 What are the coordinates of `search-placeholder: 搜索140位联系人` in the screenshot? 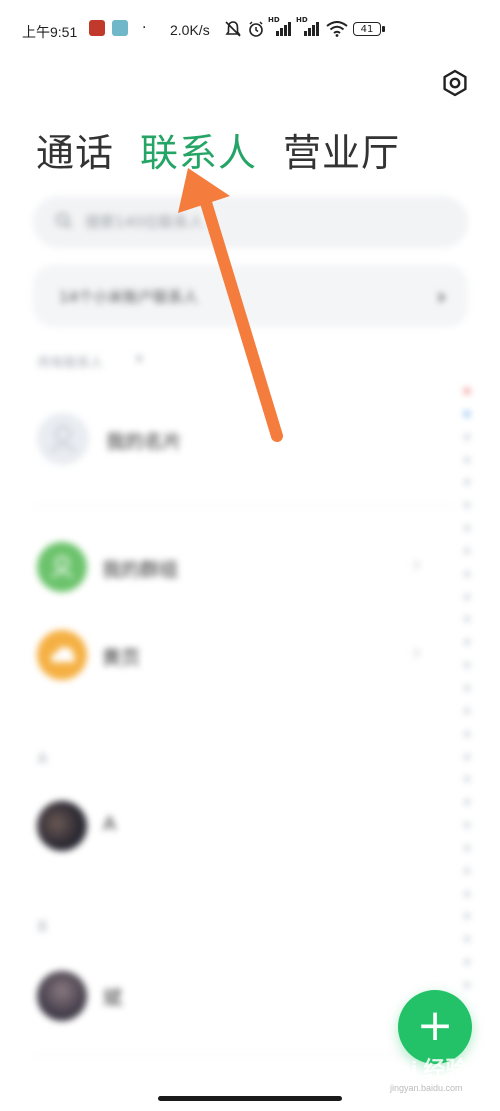 It's located at (144, 222).